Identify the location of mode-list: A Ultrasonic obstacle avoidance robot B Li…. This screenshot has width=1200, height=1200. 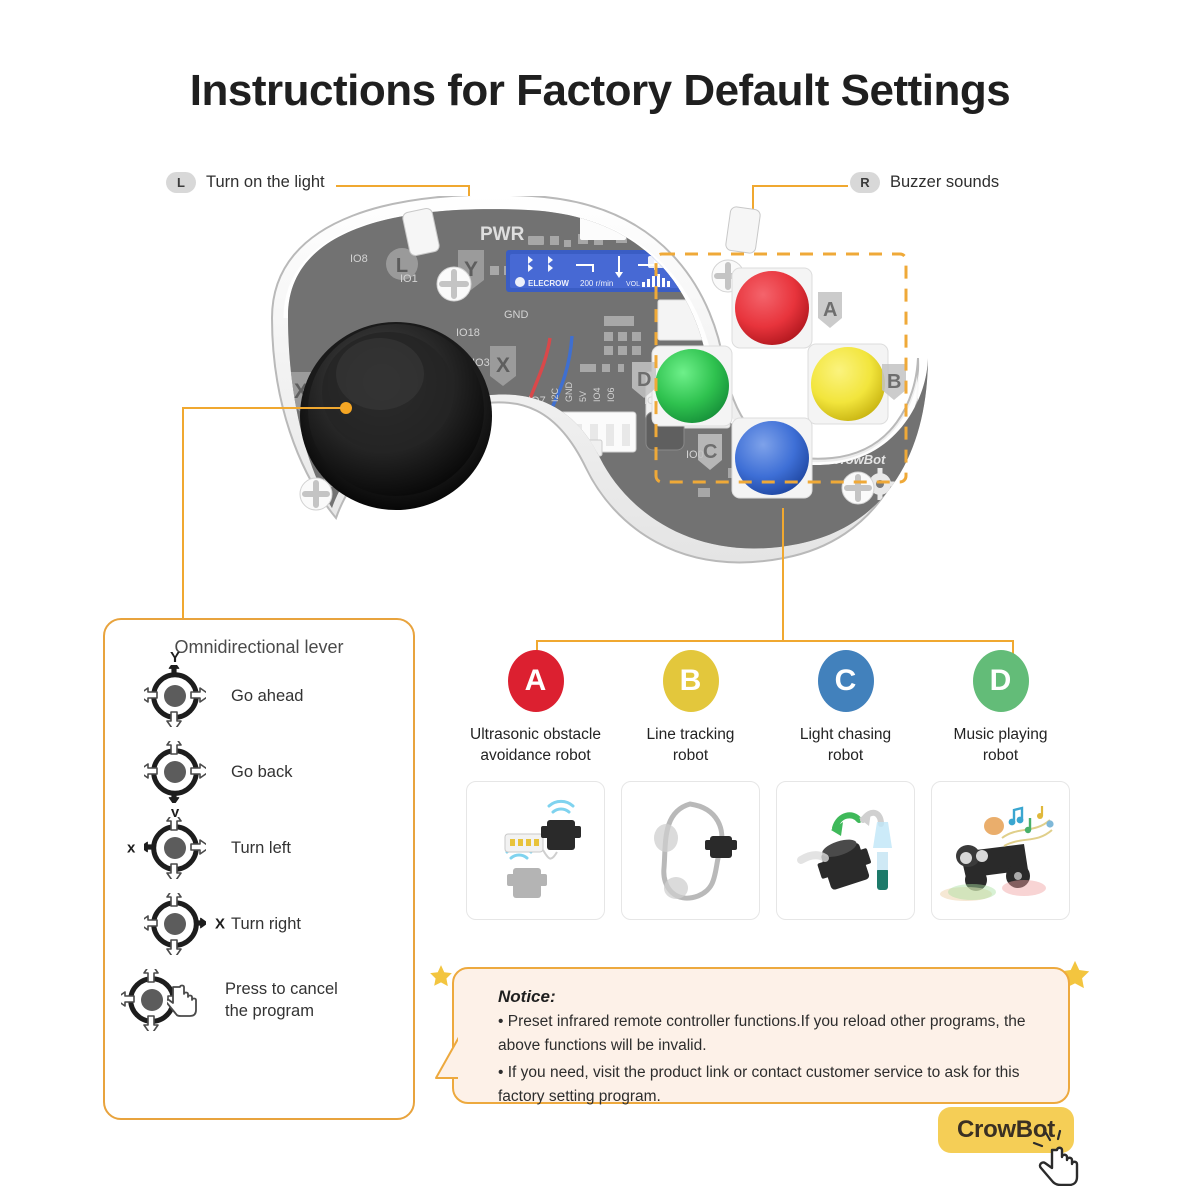
(768, 785).